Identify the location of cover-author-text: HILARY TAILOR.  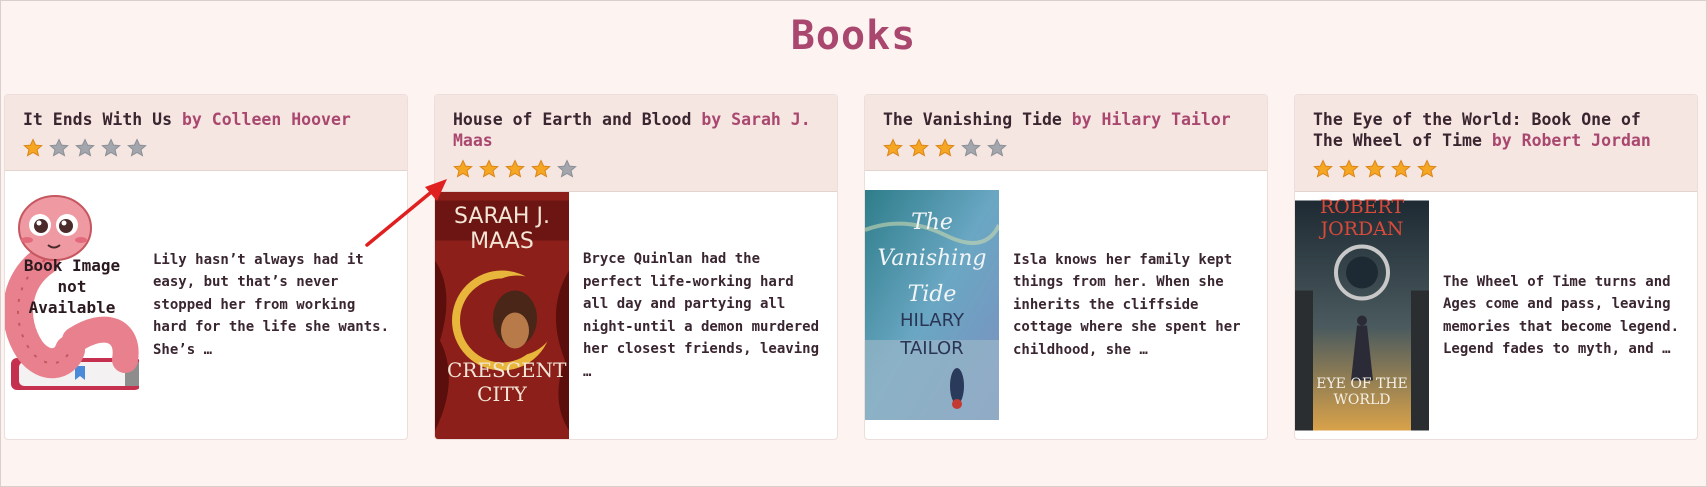
(932, 334).